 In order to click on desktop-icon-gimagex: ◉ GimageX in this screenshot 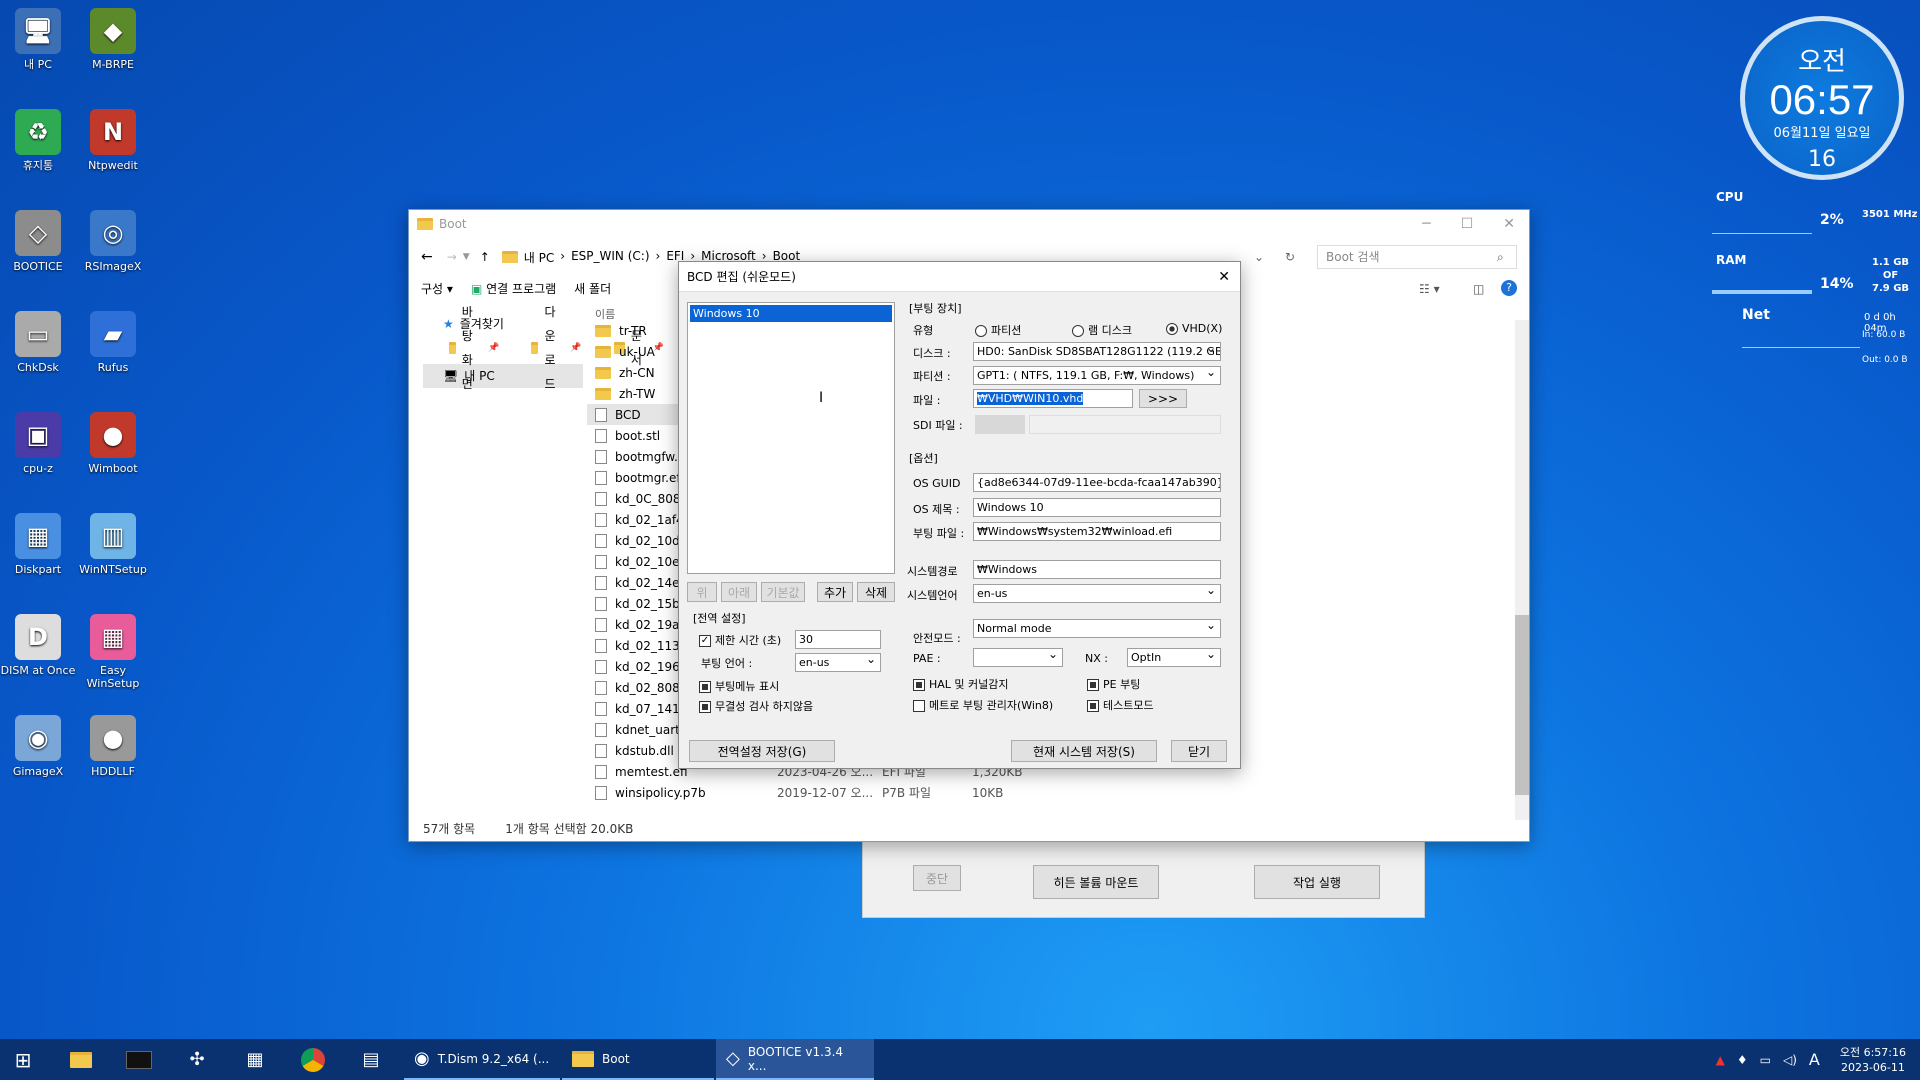, I will do `click(39, 746)`.